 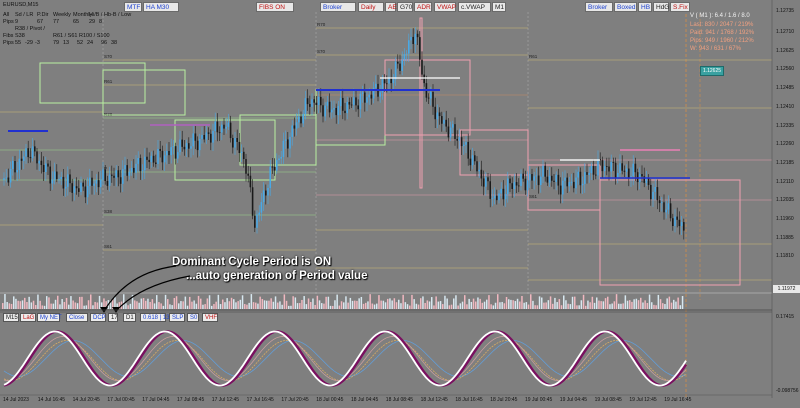 What do you see at coordinates (445, 7) in the screenshot?
I see `toolbar-button-vwap: VWAP` at bounding box center [445, 7].